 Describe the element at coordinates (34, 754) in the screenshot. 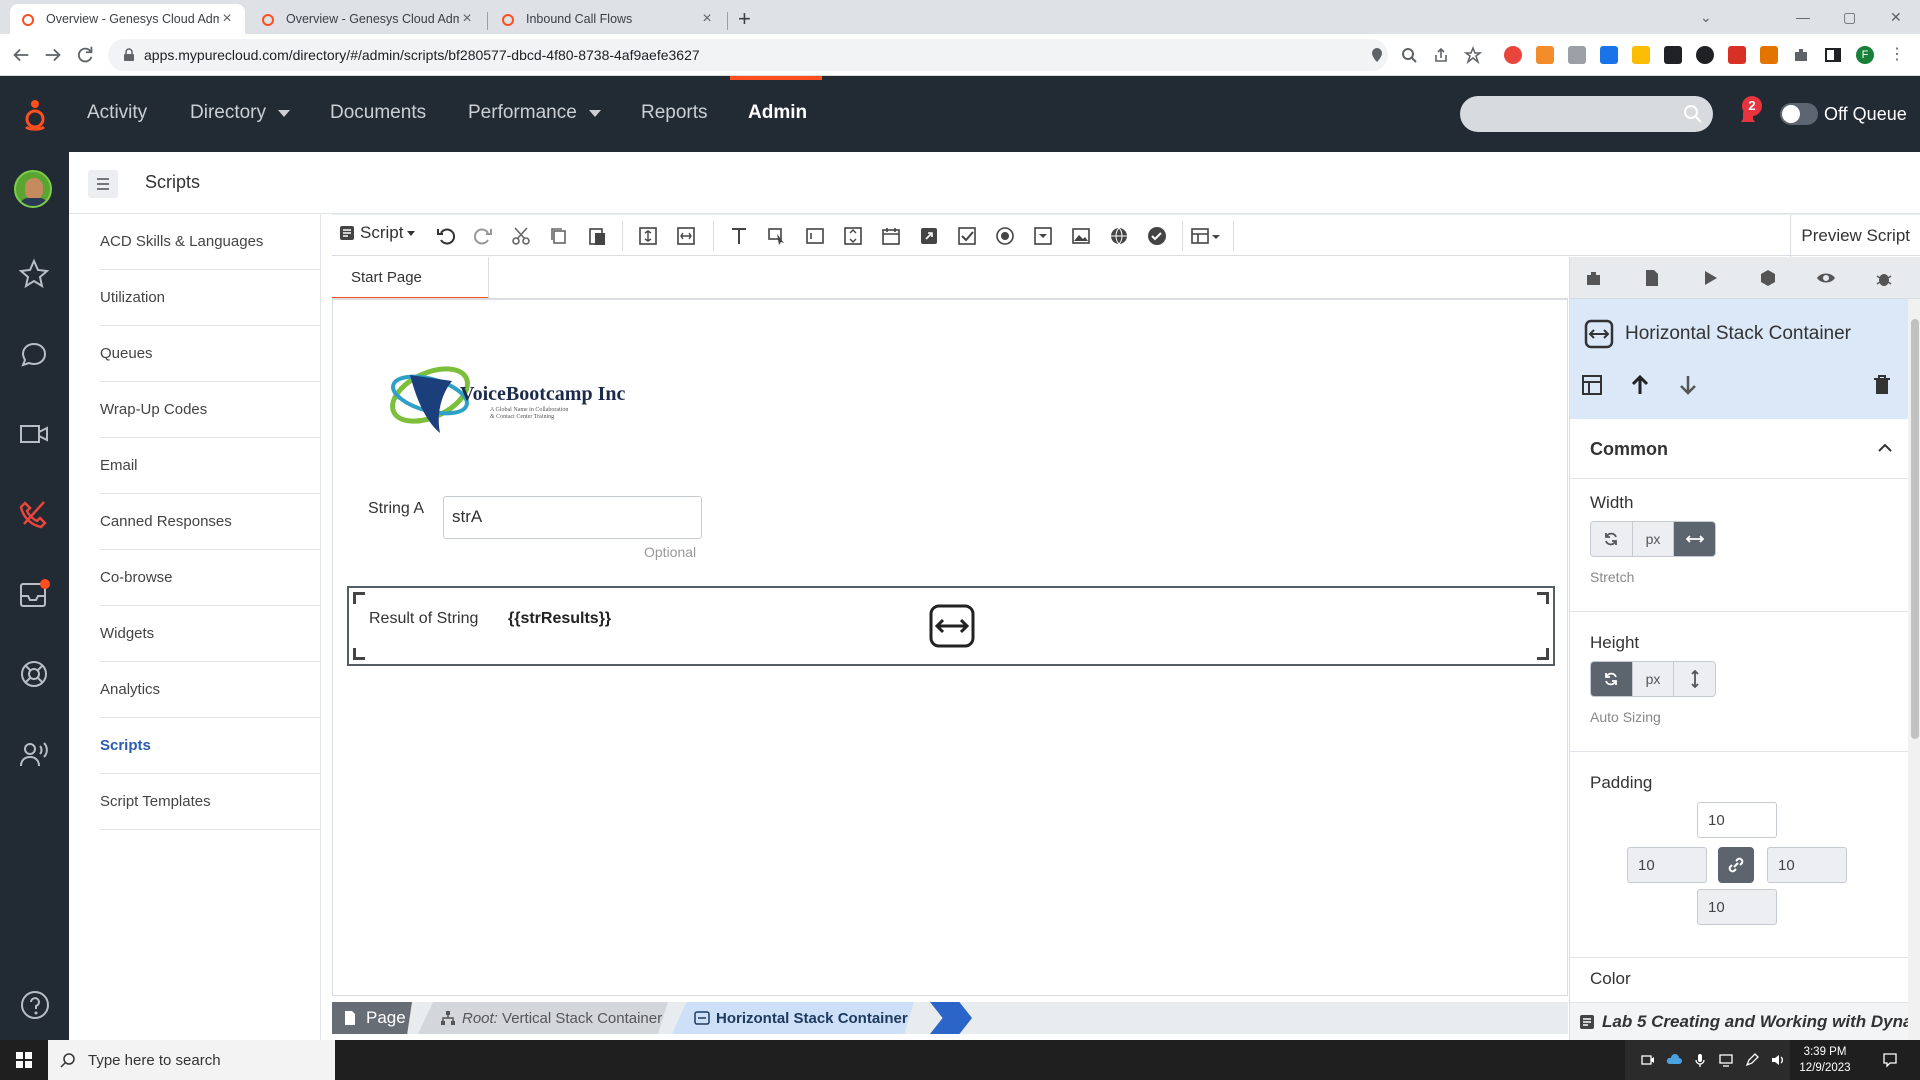

I see `people-voice-icon` at that location.